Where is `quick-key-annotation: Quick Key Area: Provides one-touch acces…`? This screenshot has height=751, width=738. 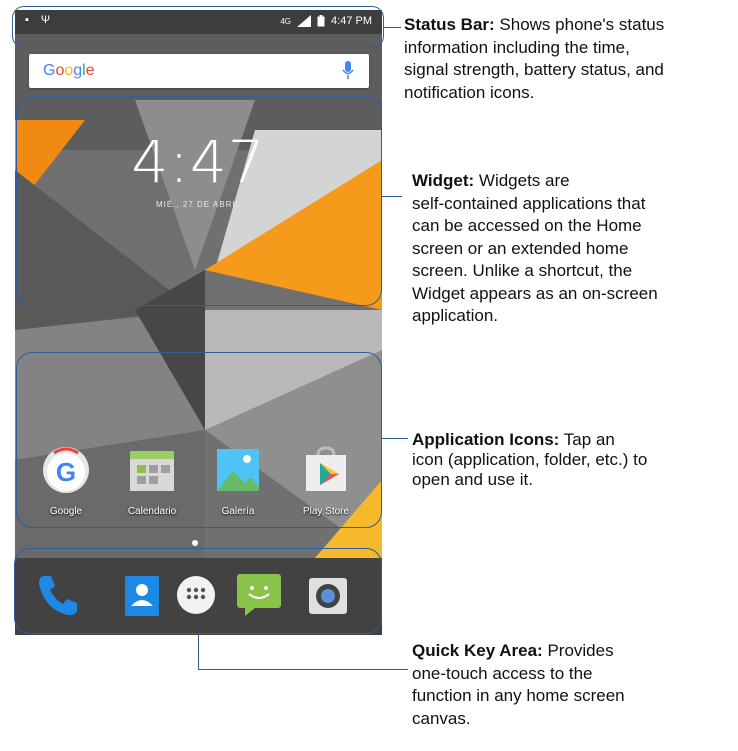
quick-key-annotation: Quick Key Area: Provides one-touch acces… is located at coordinates (518, 684).